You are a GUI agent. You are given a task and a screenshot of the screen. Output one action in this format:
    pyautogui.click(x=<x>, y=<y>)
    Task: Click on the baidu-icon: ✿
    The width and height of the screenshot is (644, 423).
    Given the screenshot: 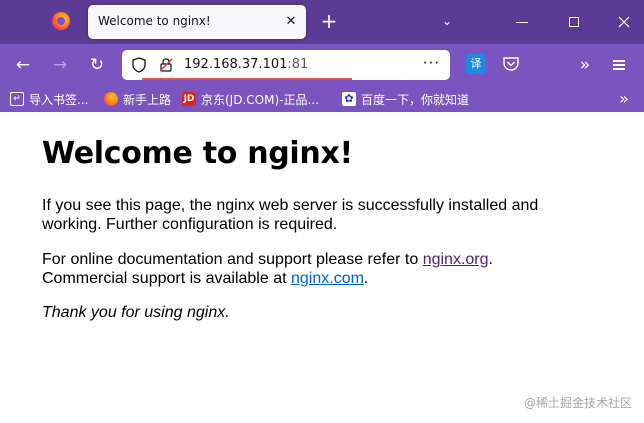 What is the action you would take?
    pyautogui.click(x=349, y=99)
    